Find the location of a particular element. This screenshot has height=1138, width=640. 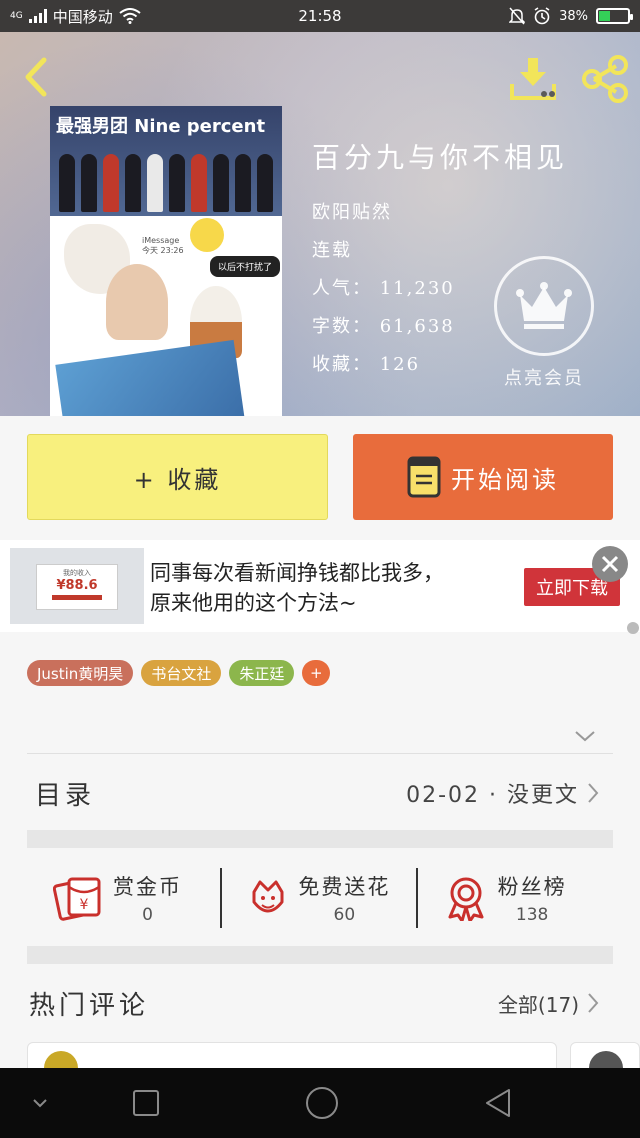

home-button is located at coordinates (322, 1103).